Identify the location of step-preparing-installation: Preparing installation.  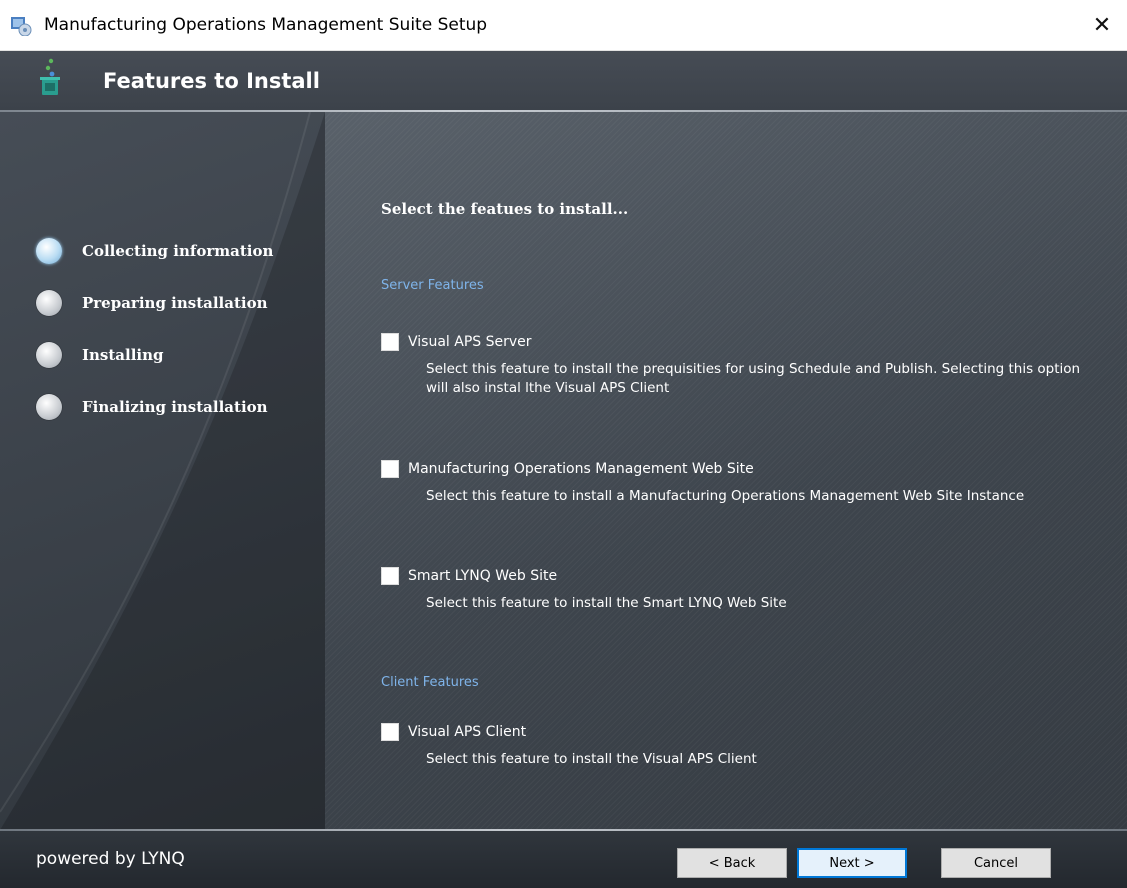
(152, 303).